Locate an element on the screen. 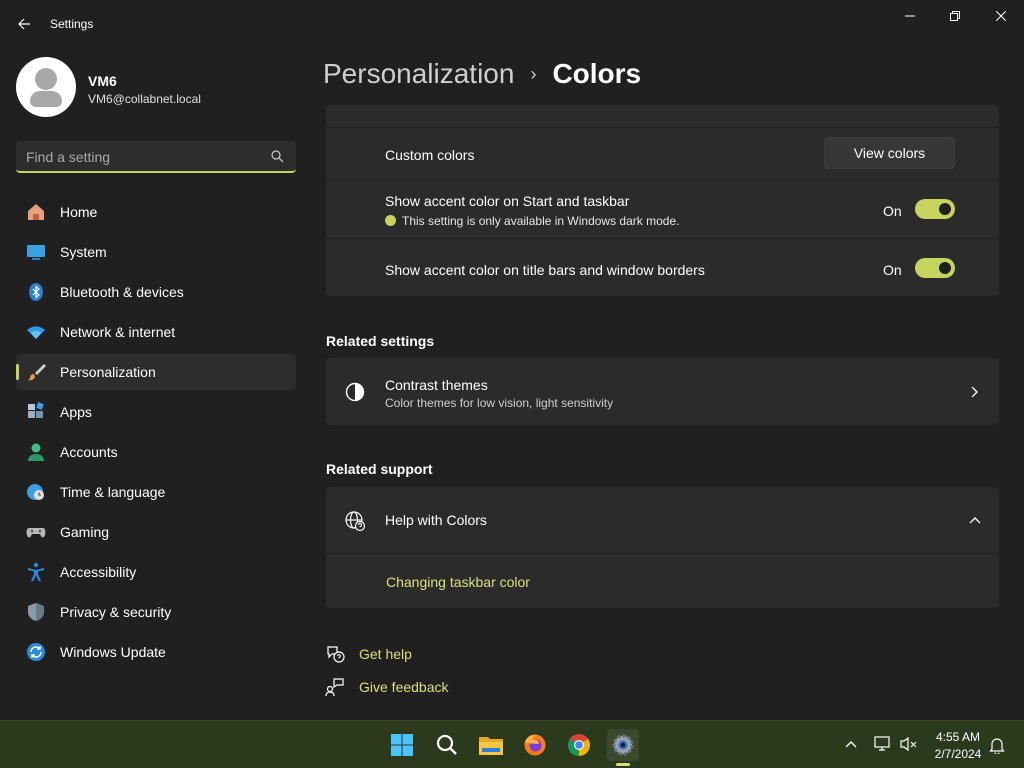  taskbar-search-button is located at coordinates (447, 745).